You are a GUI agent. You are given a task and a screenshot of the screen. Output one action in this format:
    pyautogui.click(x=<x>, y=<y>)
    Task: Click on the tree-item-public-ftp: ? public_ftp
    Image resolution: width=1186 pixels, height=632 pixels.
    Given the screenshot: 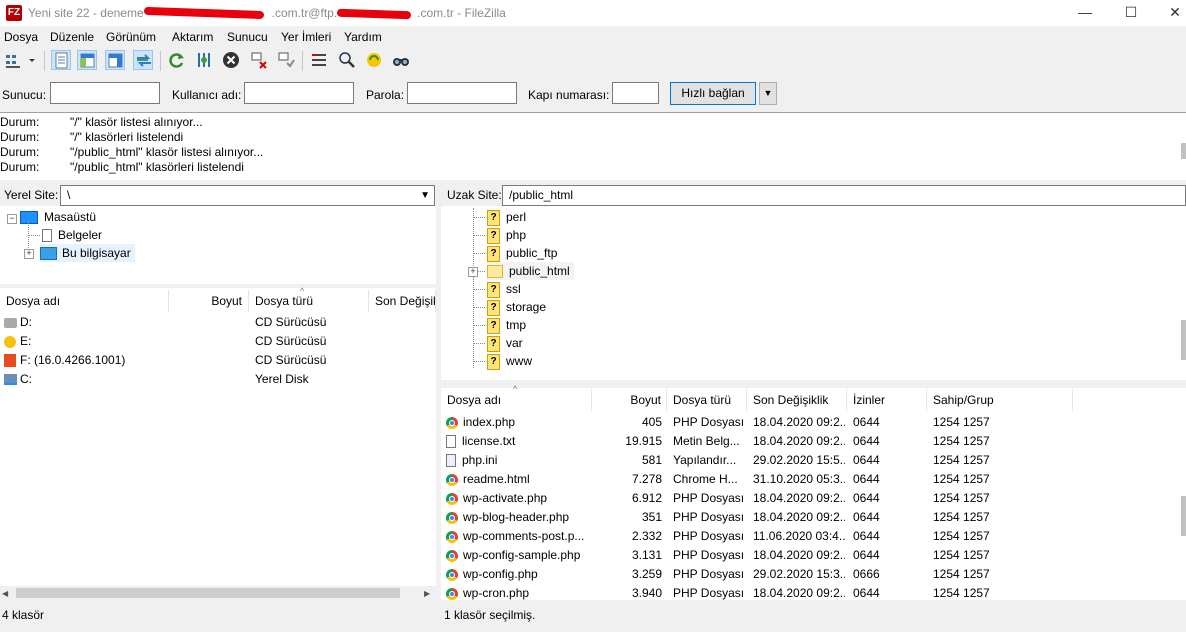 What is the action you would take?
    pyautogui.click(x=522, y=253)
    